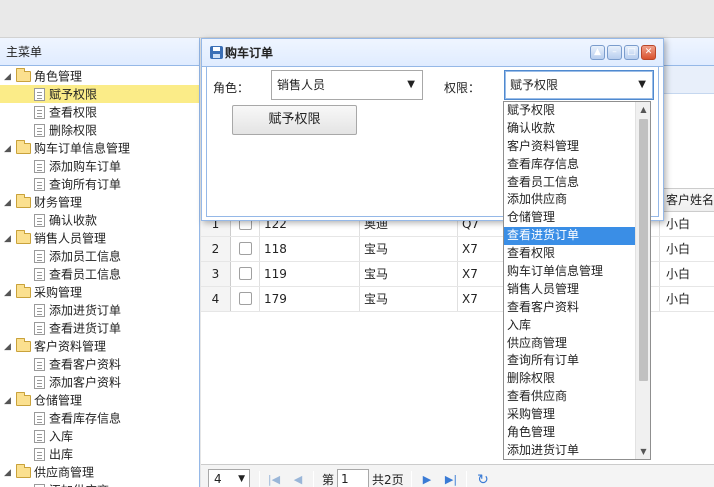  What do you see at coordinates (570, 290) in the screenshot?
I see `dropdown-option: 销售人员管理` at bounding box center [570, 290].